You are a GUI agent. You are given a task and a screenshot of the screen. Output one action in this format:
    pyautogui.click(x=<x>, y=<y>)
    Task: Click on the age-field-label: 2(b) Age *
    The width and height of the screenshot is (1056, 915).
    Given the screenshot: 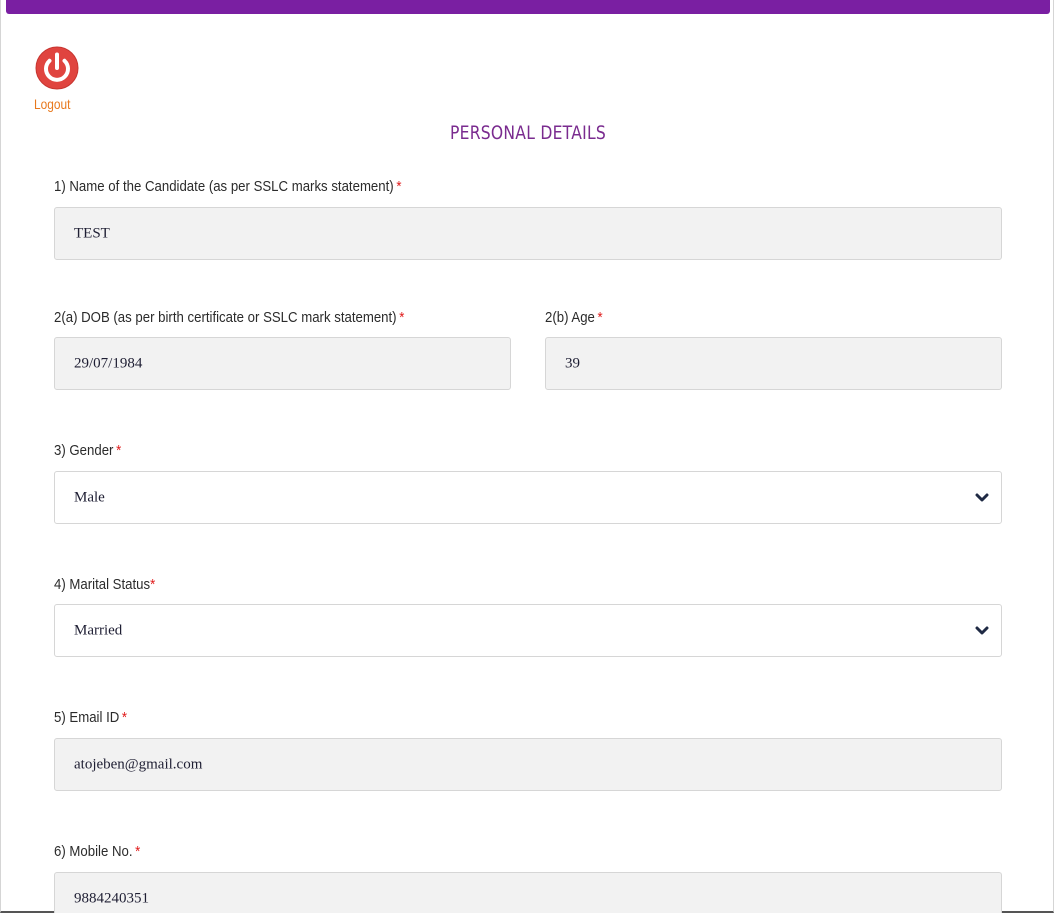 What is the action you would take?
    pyautogui.click(x=574, y=318)
    